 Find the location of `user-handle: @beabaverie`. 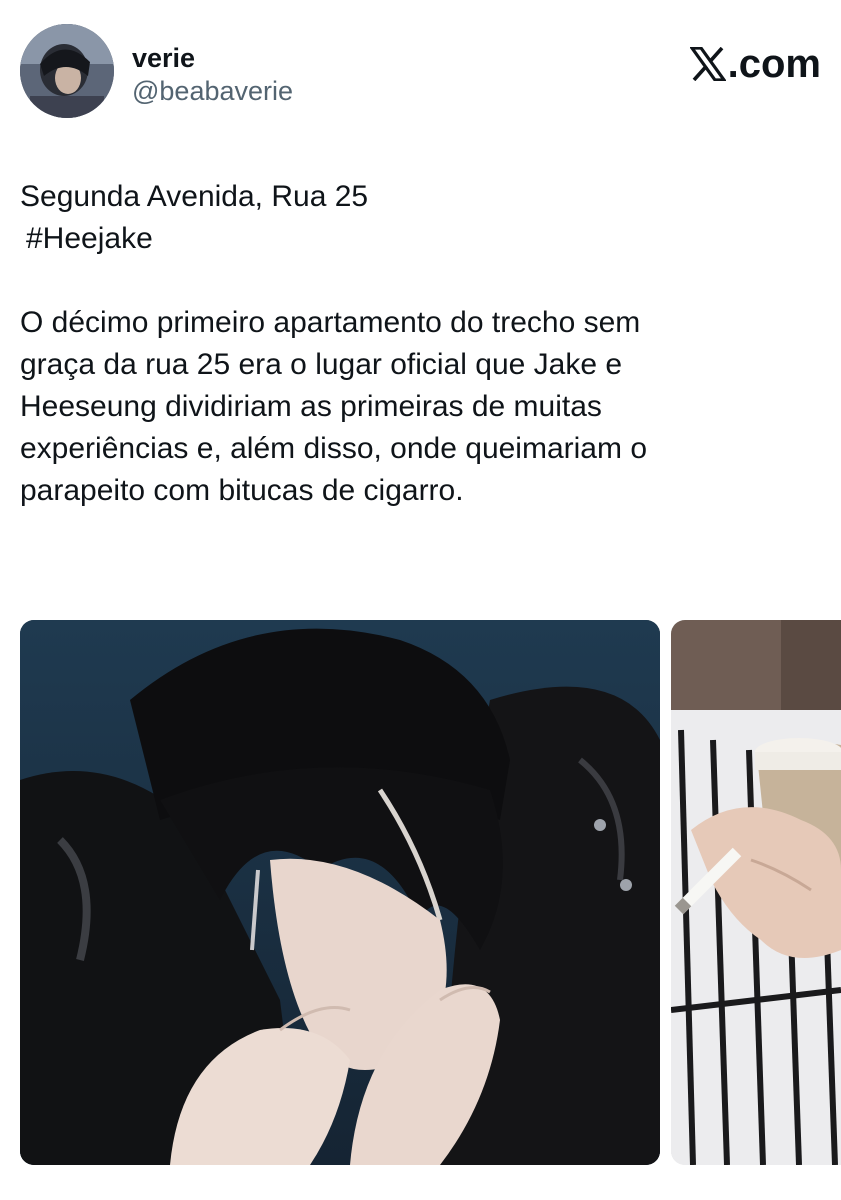

user-handle: @beabaverie is located at coordinates (212, 91).